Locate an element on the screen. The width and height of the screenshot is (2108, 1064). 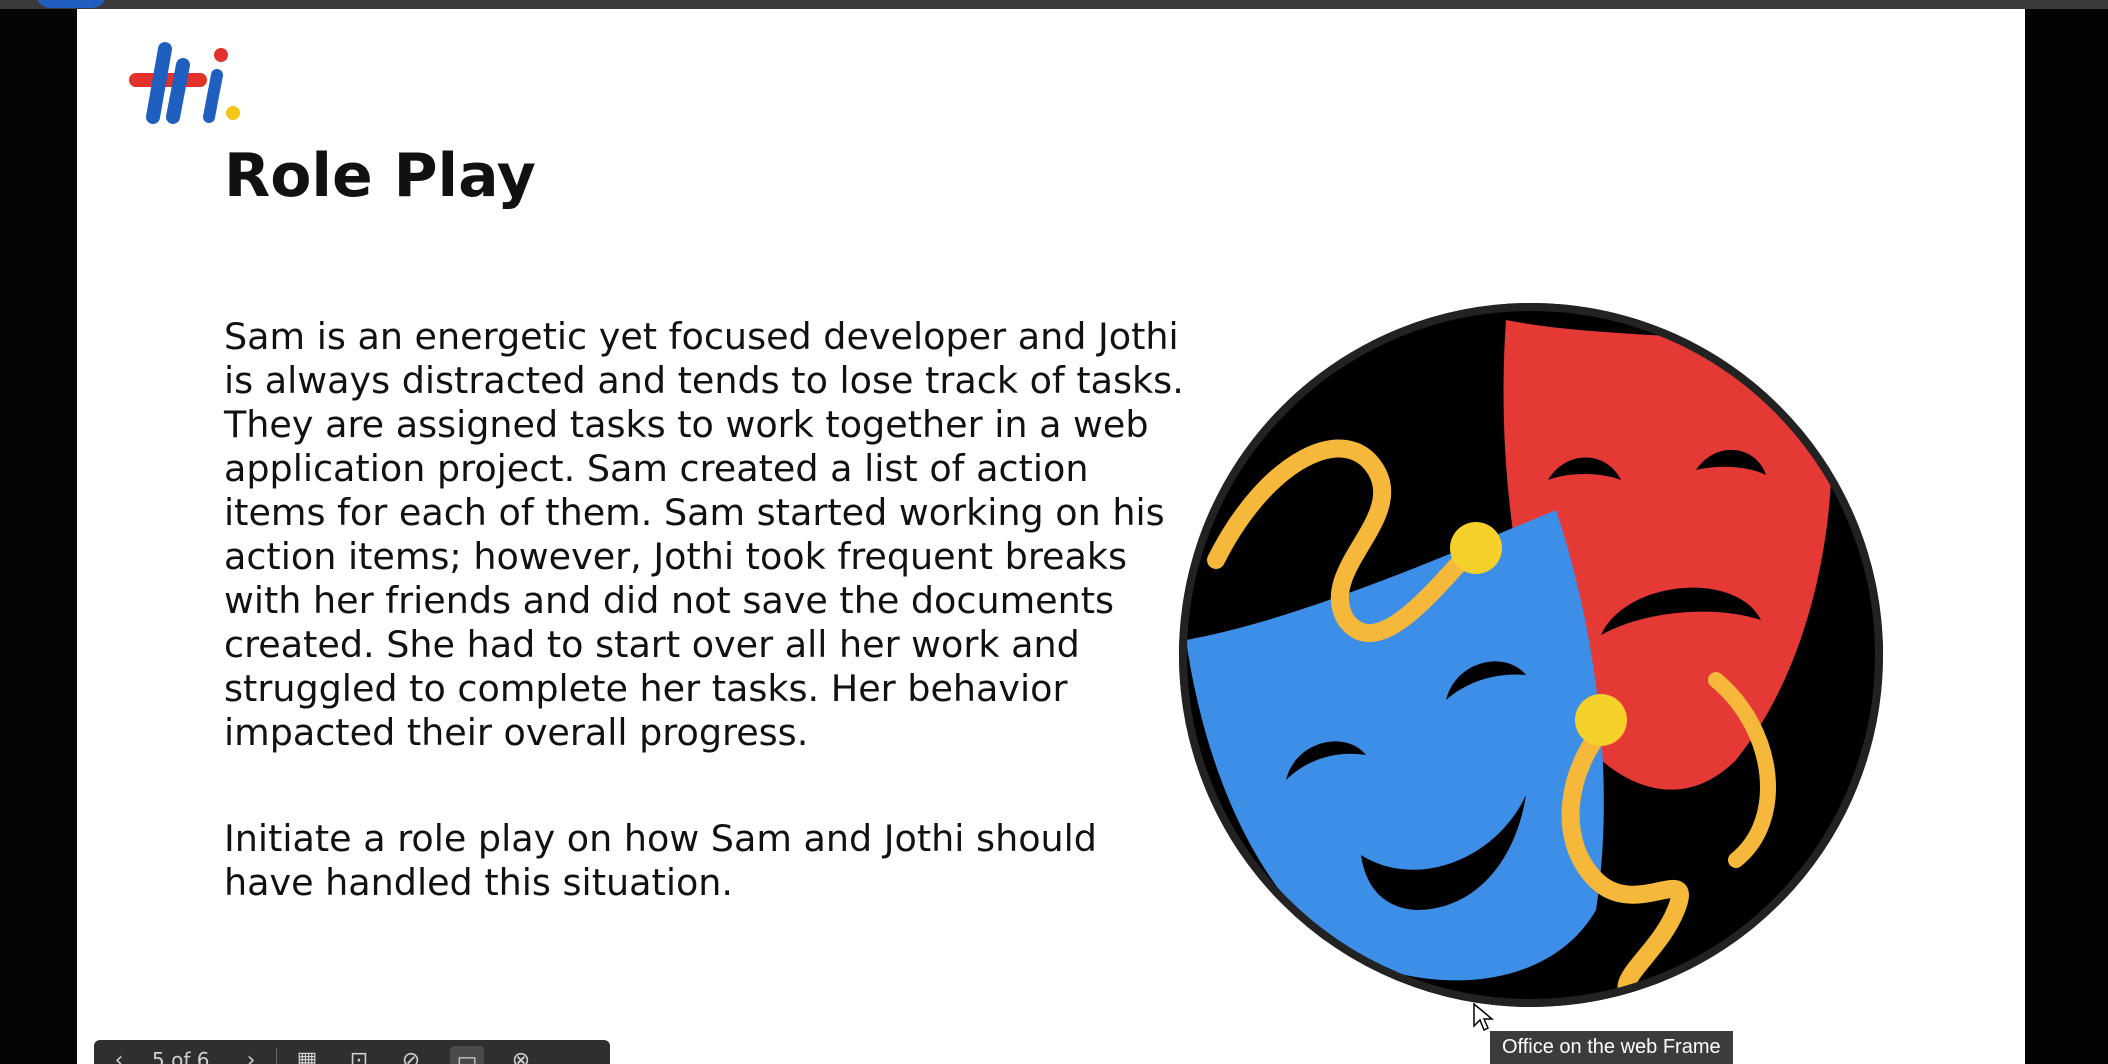
slide-counter: 5 of 6 is located at coordinates (181, 1056).